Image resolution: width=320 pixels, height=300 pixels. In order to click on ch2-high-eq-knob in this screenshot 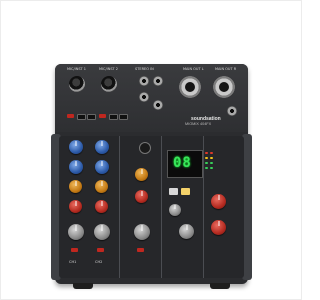, I will do `click(102, 167)`.